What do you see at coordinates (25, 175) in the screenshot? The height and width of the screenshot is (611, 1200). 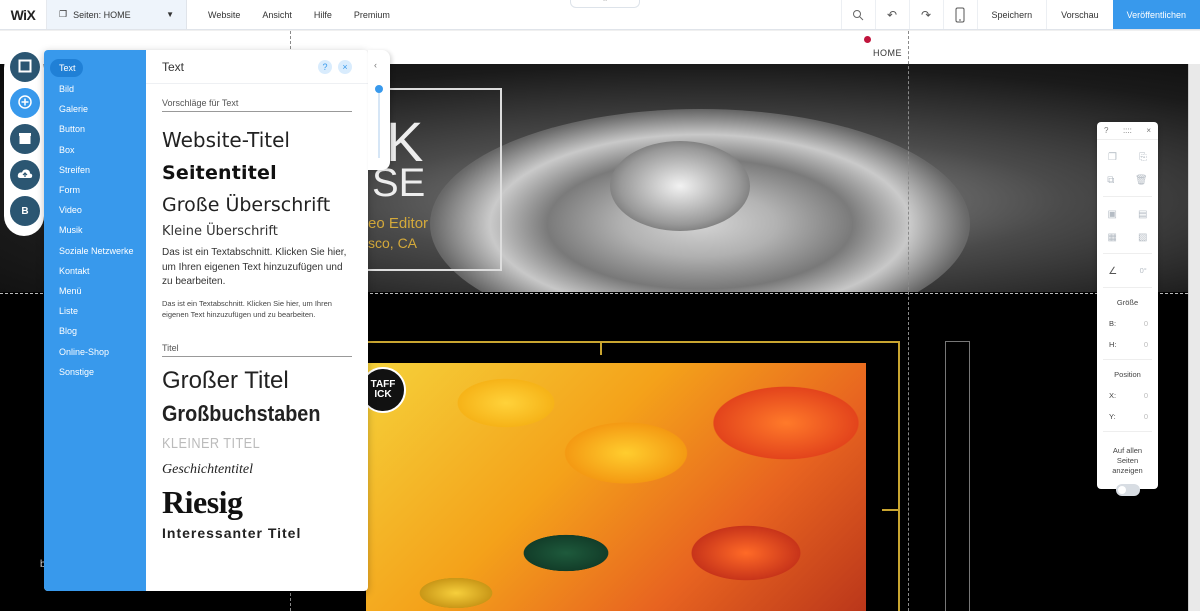 I see `upload-button` at bounding box center [25, 175].